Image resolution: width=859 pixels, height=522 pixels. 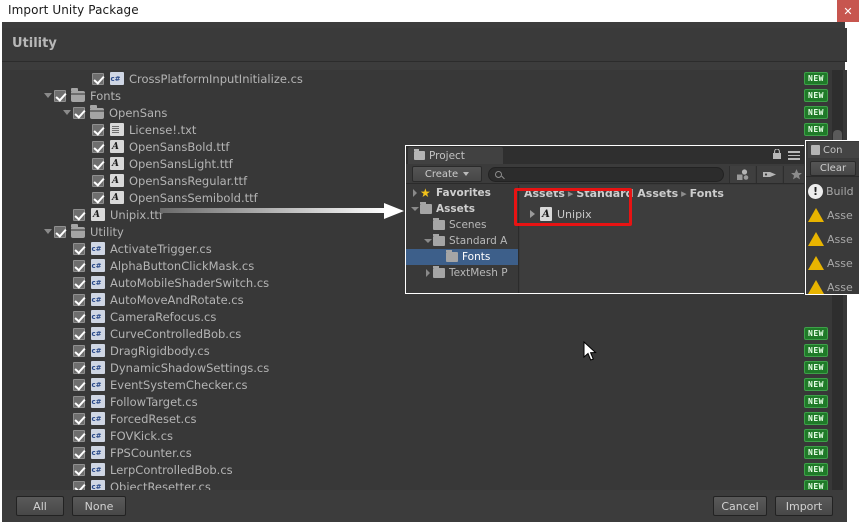 What do you see at coordinates (462, 209) in the screenshot?
I see `project-tree-row: Assets` at bounding box center [462, 209].